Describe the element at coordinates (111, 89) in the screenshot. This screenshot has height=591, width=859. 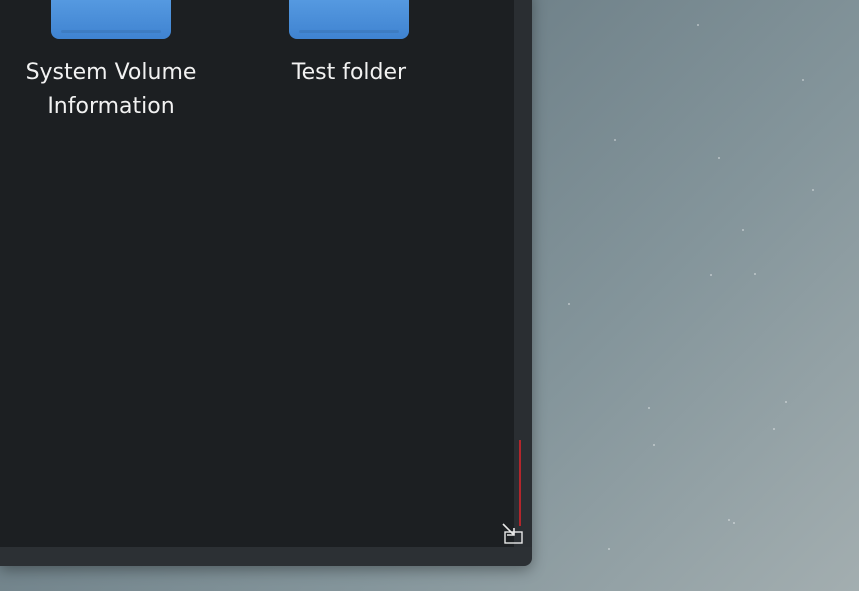
I see `folder-label: System Volume Information` at that location.